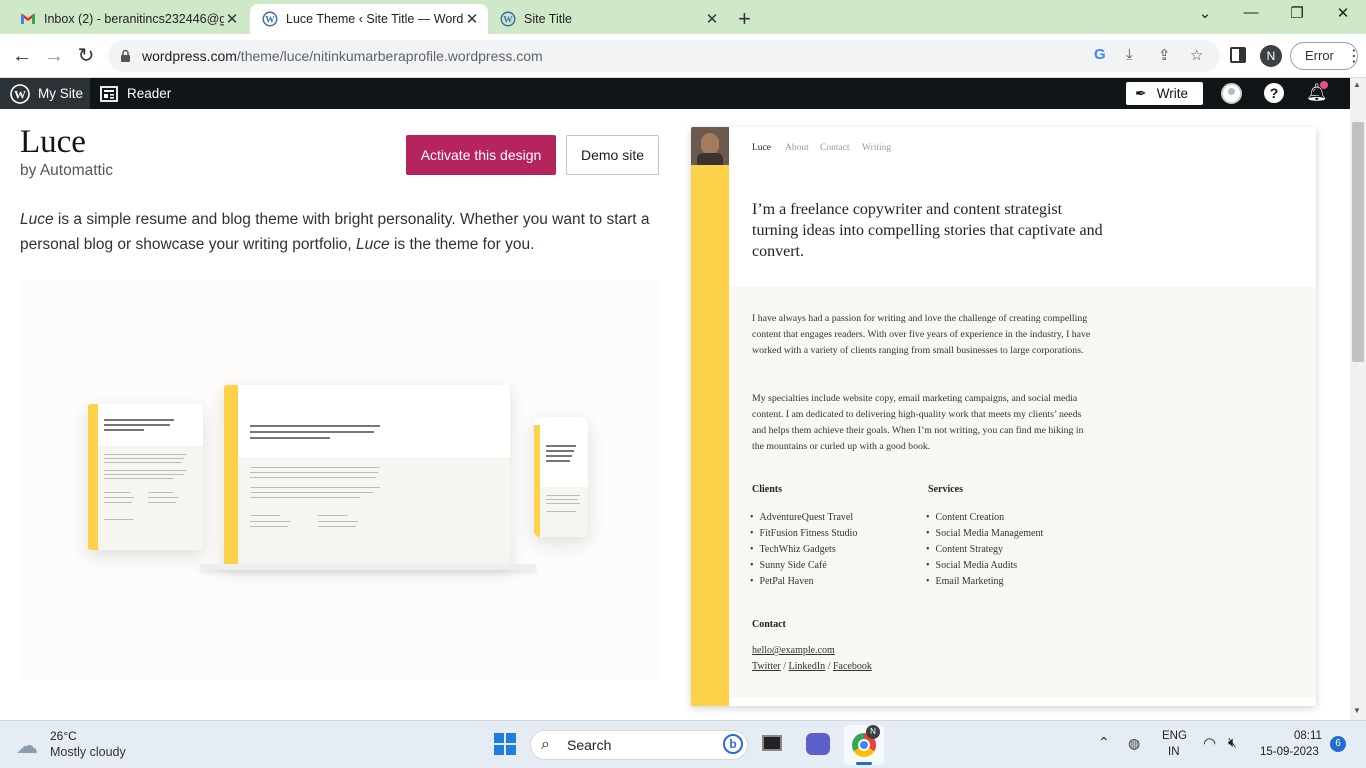 The width and height of the screenshot is (1366, 768). What do you see at coordinates (805, 534) in the screenshot?
I see `list-item: FitFusion Fitness Studio` at bounding box center [805, 534].